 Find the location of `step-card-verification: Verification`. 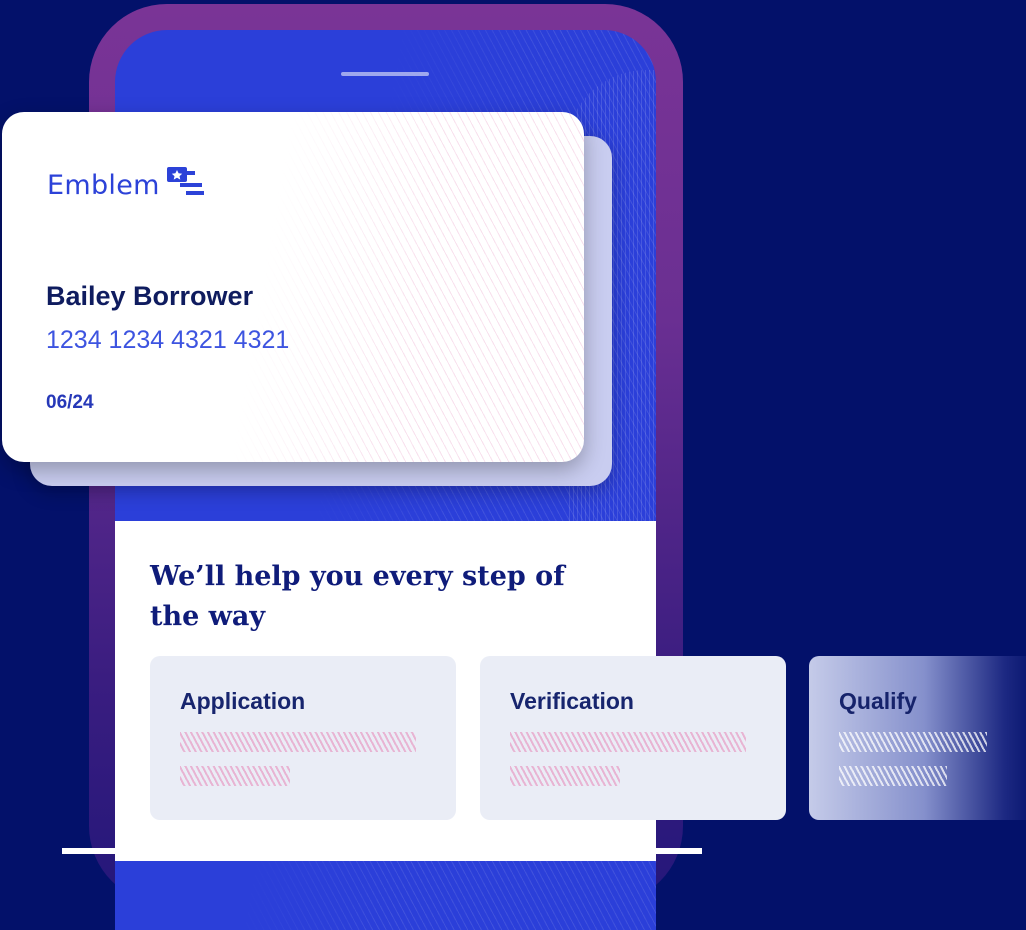

step-card-verification: Verification is located at coordinates (633, 738).